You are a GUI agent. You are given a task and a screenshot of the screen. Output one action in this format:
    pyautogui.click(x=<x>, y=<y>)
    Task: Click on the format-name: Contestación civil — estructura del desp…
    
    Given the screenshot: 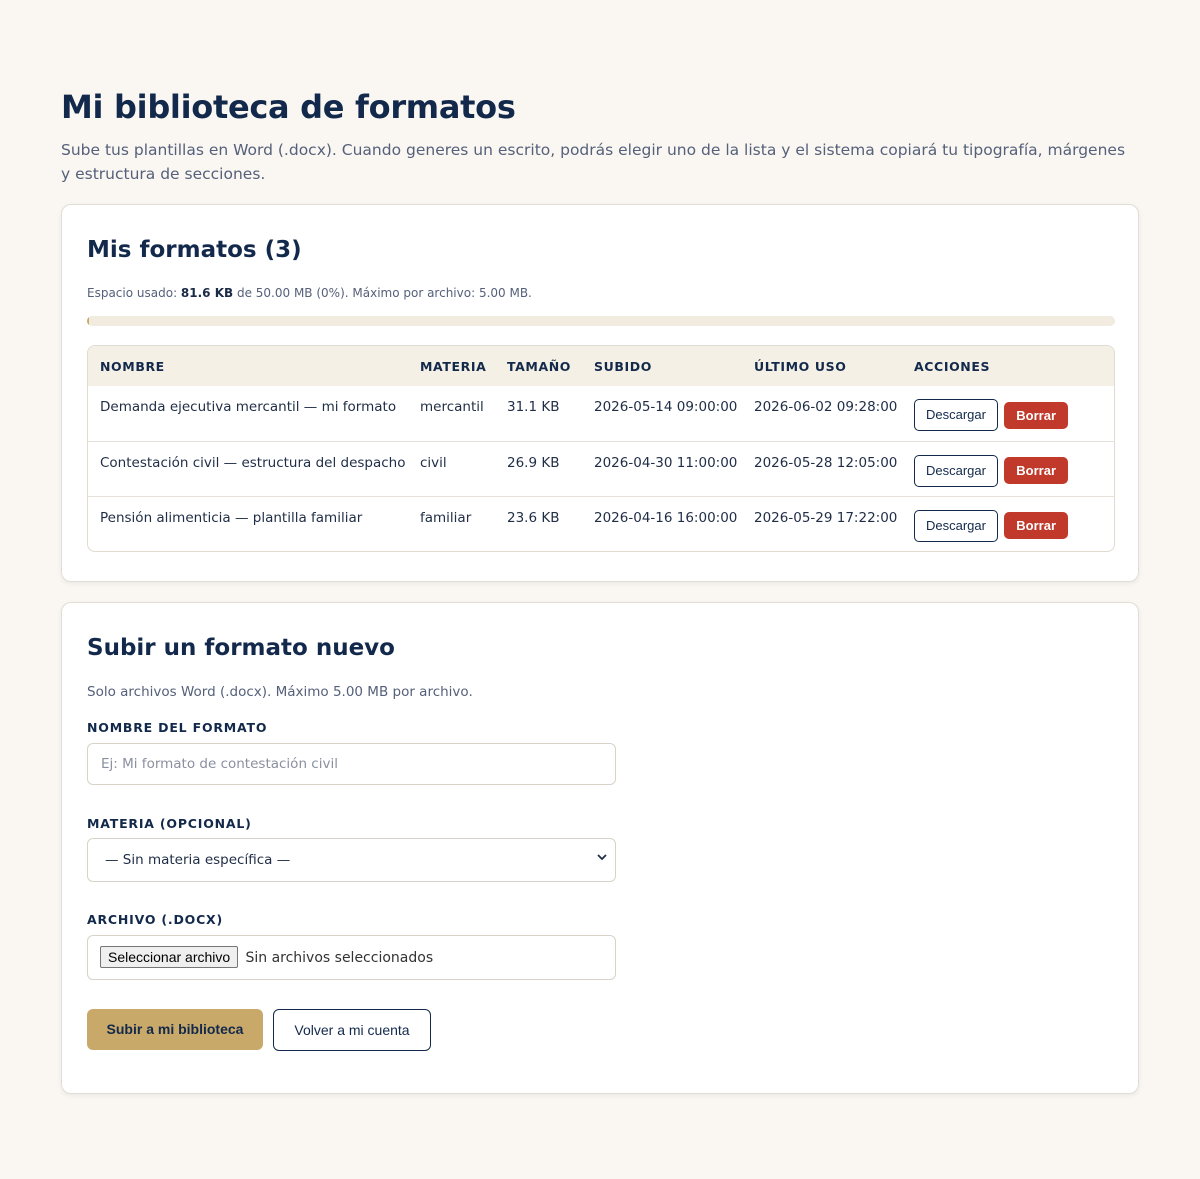 What is the action you would take?
    pyautogui.click(x=253, y=462)
    